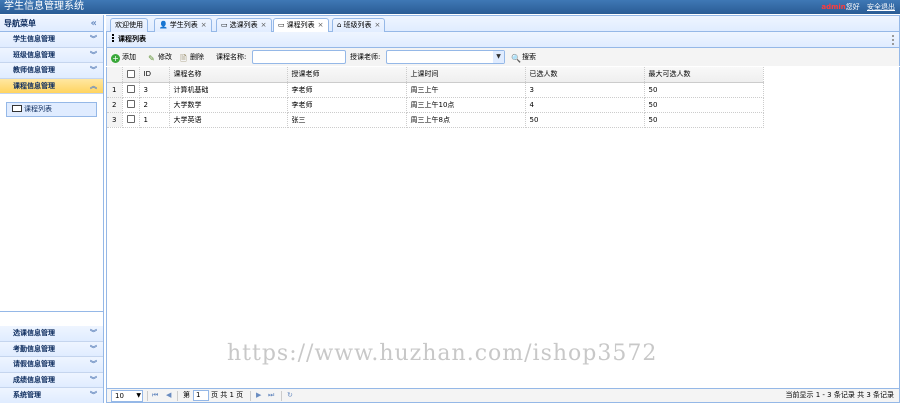  Describe the element at coordinates (51, 86) in the screenshot. I see `sidebar-section-courses: 课程信息管理 ︽` at that location.